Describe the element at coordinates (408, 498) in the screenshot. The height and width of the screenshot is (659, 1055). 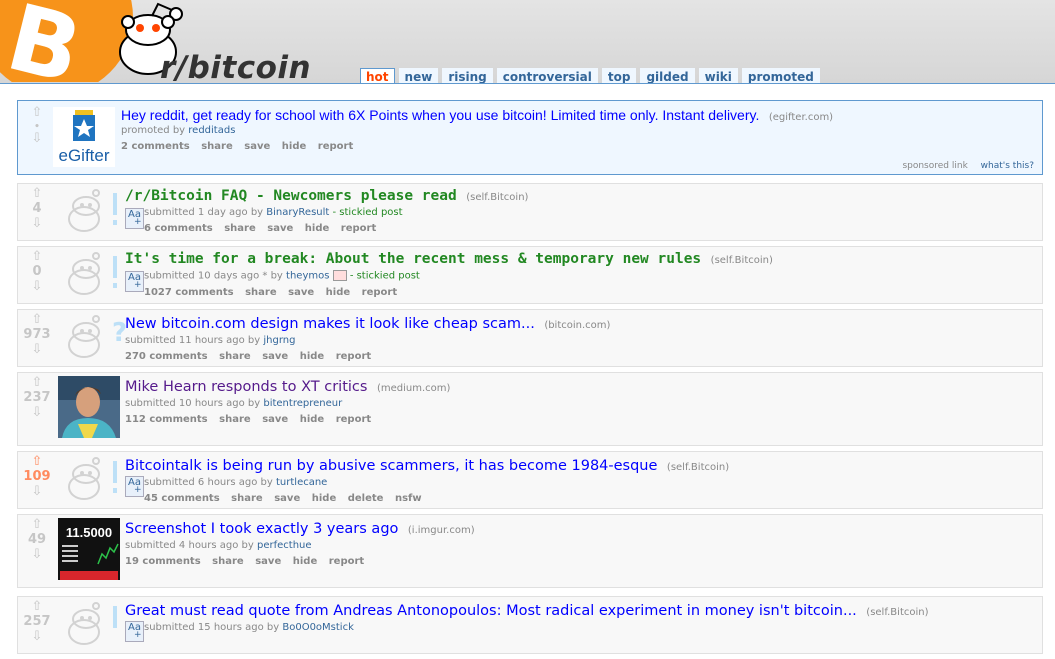
I see `nsfw-button: nsfw` at that location.